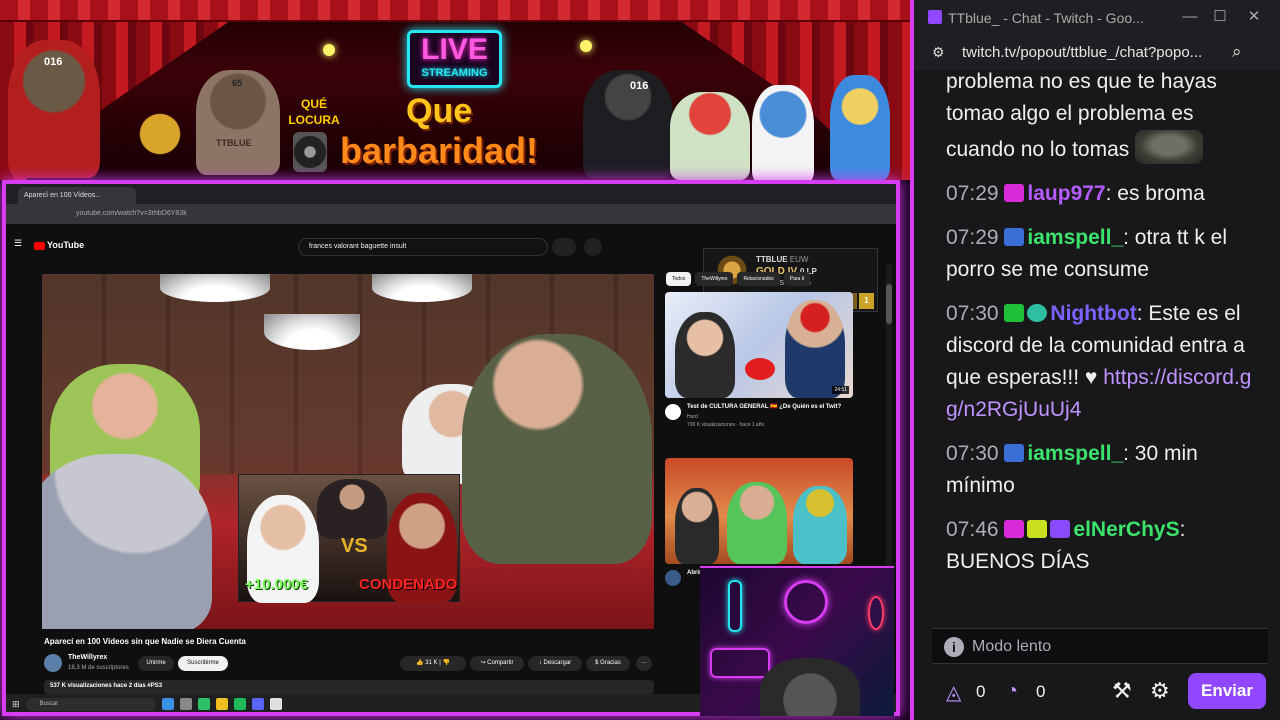  What do you see at coordinates (1160, 691) in the screenshot?
I see `settings-icon: ⚙` at bounding box center [1160, 691].